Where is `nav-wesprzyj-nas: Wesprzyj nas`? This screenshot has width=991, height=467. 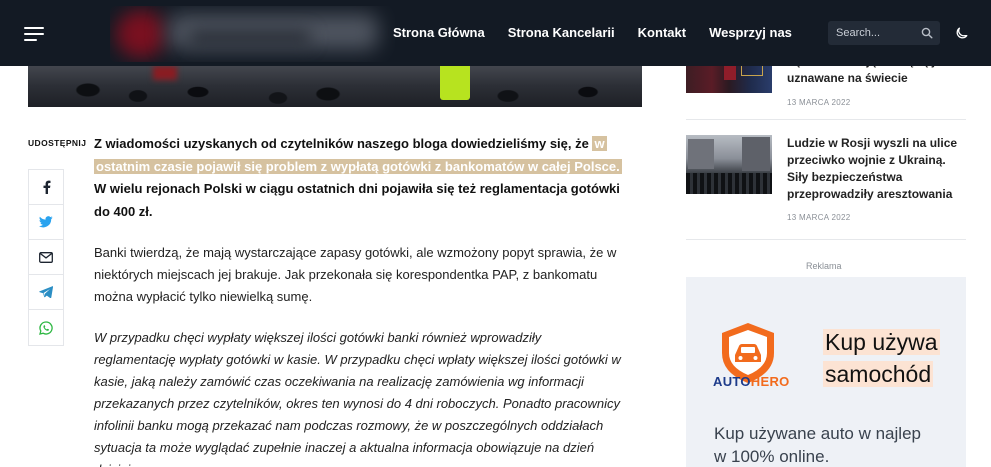 nav-wesprzyj-nas: Wesprzyj nas is located at coordinates (750, 32).